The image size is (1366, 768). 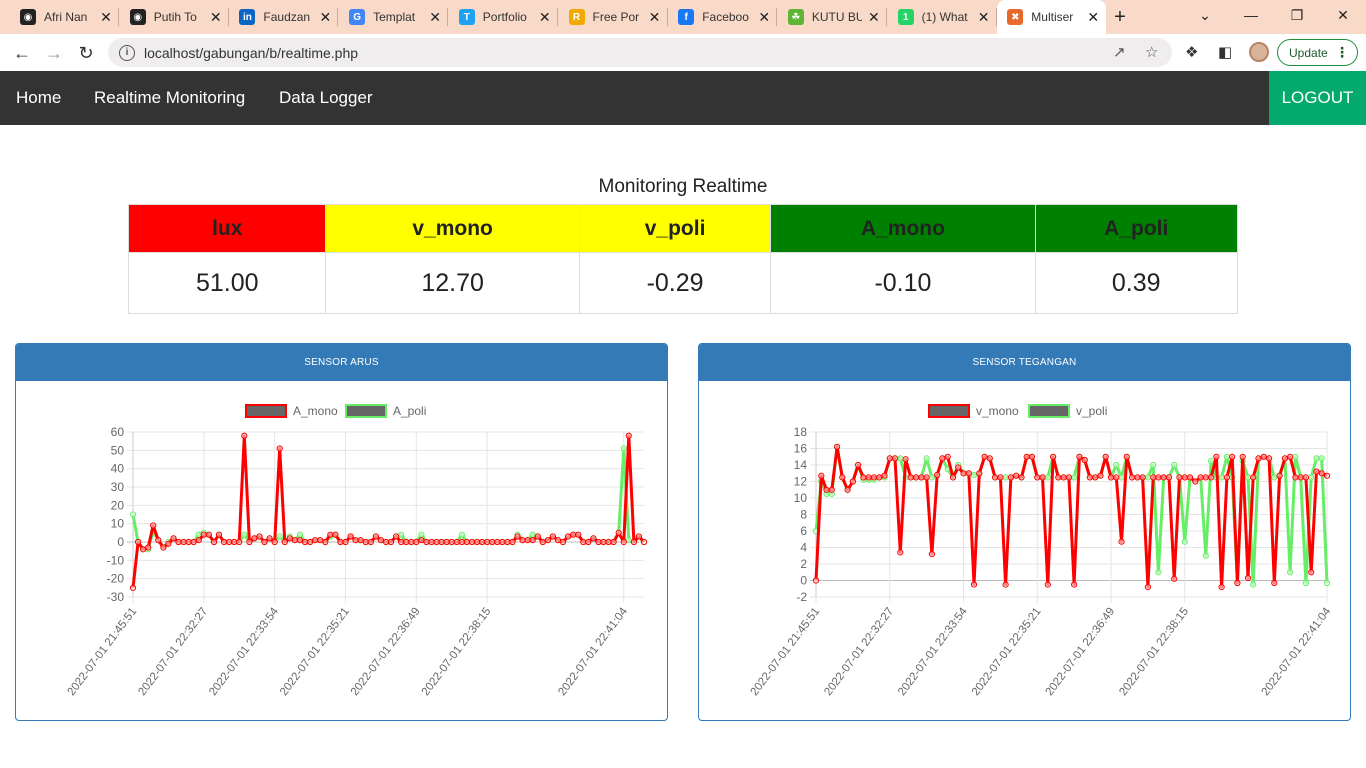 What do you see at coordinates (1317, 52) in the screenshot?
I see `update-button: Update ⋮` at bounding box center [1317, 52].